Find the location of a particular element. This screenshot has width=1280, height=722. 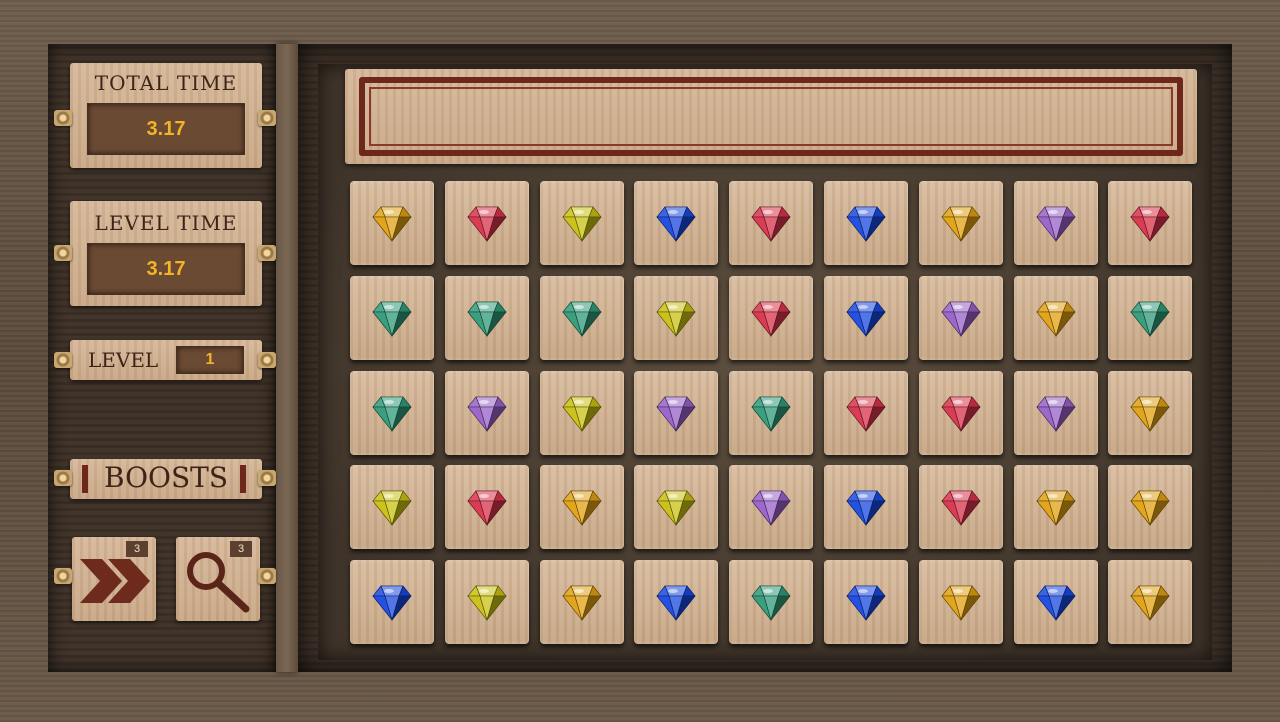

skip-boost-button: 3 is located at coordinates (114, 579).